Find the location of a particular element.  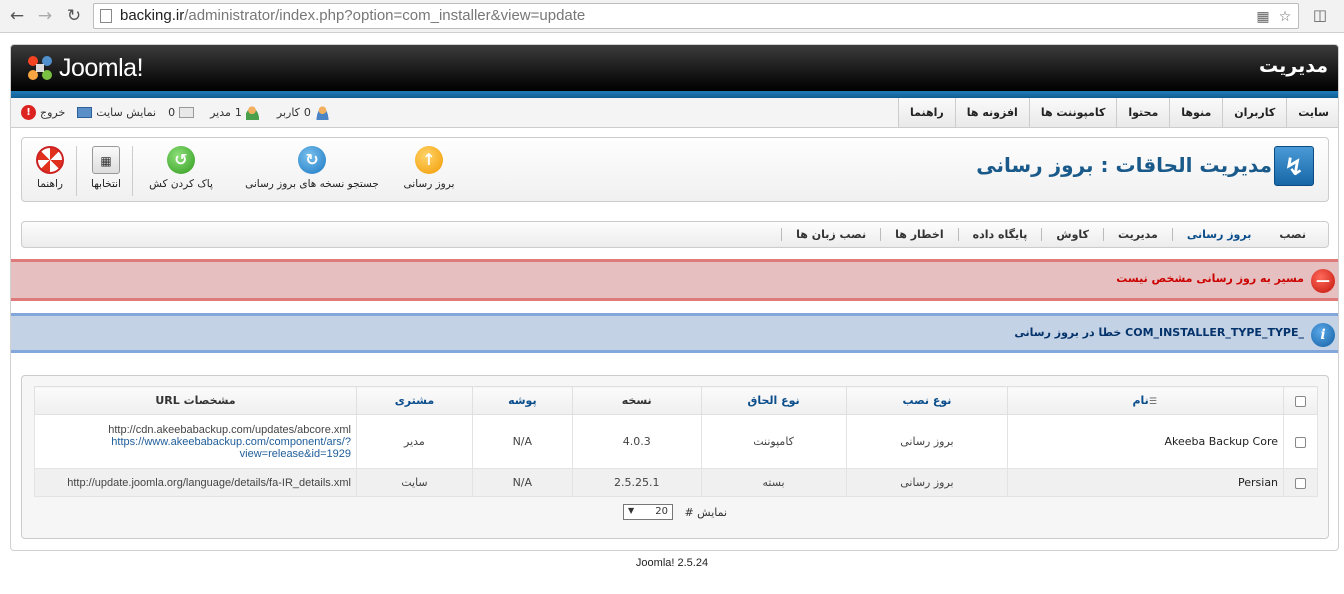

row-select-cell is located at coordinates (1300, 441).